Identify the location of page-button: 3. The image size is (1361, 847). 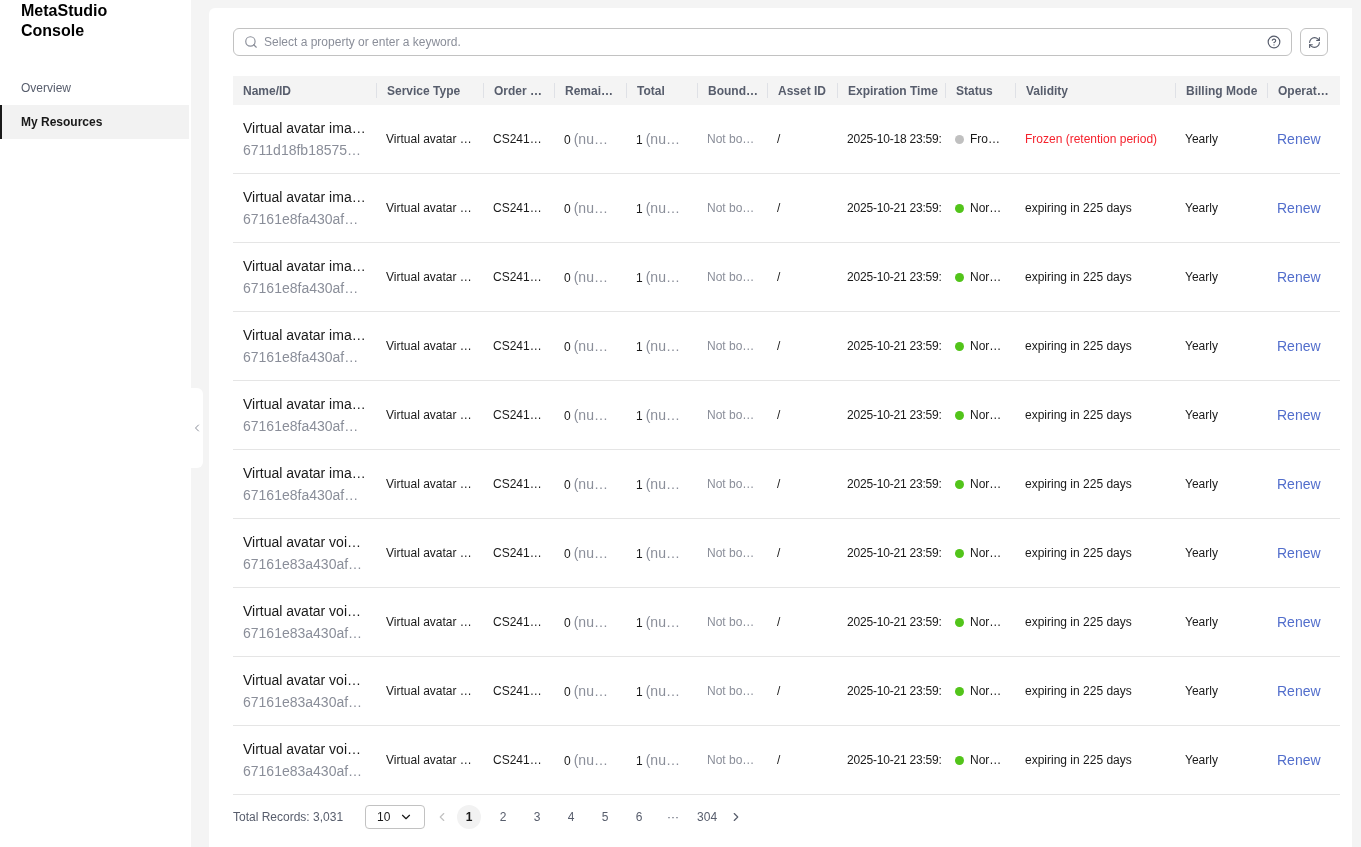
(537, 817).